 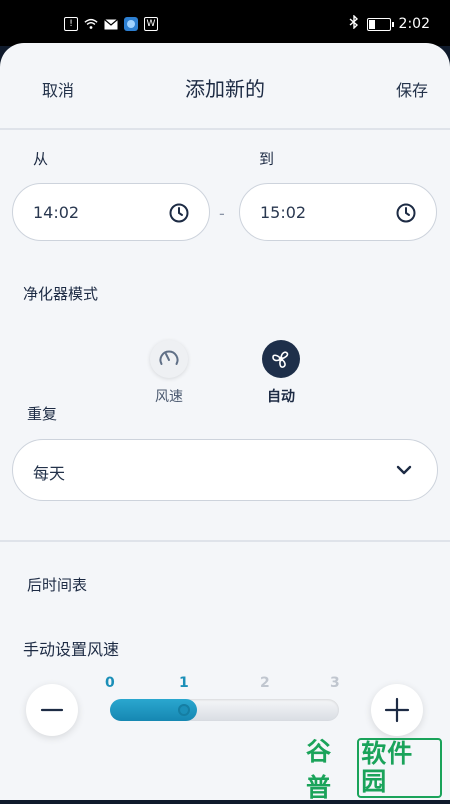 I want to click on repeat-label: 重复, so click(x=42, y=414).